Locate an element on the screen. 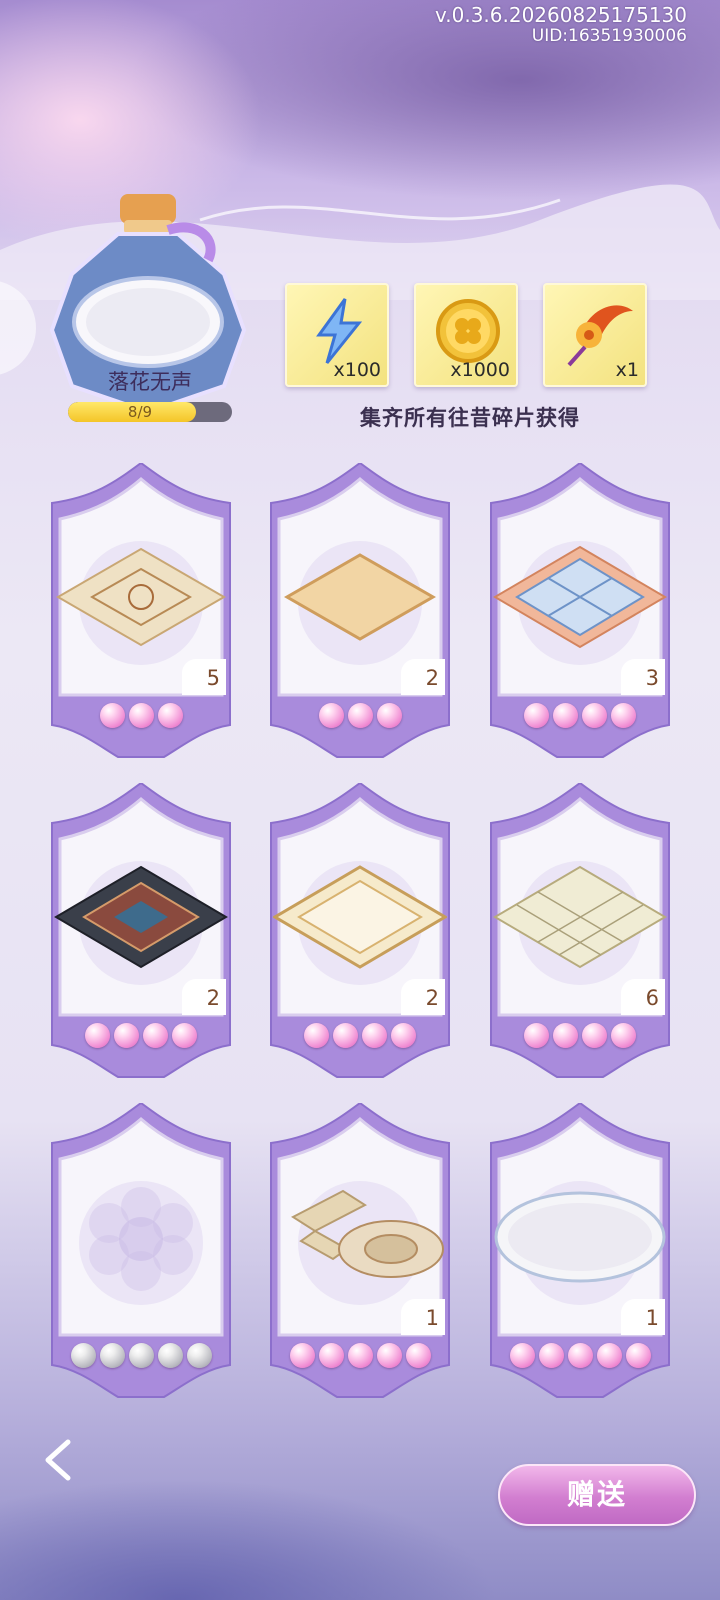 The height and width of the screenshot is (1600, 720). reward-energy: x100 is located at coordinates (337, 335).